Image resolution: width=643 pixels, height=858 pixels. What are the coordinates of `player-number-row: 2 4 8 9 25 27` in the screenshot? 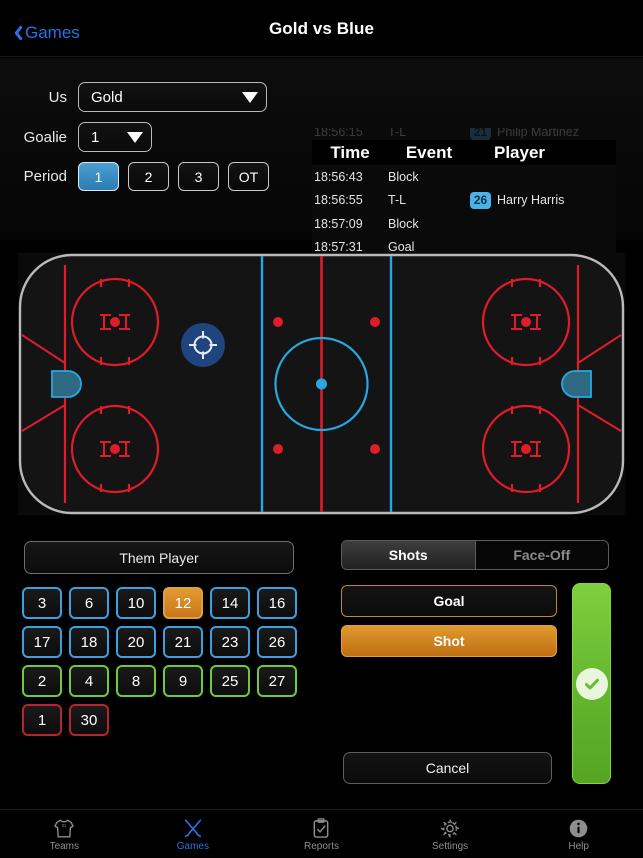 It's located at (172, 681).